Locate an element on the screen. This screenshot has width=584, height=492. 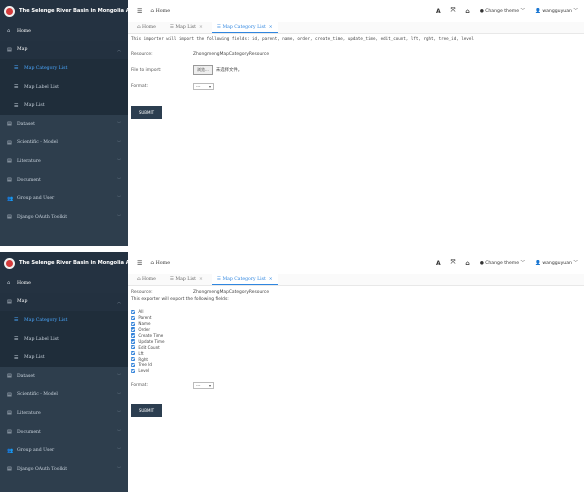
resource-row: Resource: ZhongmengMapCategoryResource is located at coordinates (355, 54).